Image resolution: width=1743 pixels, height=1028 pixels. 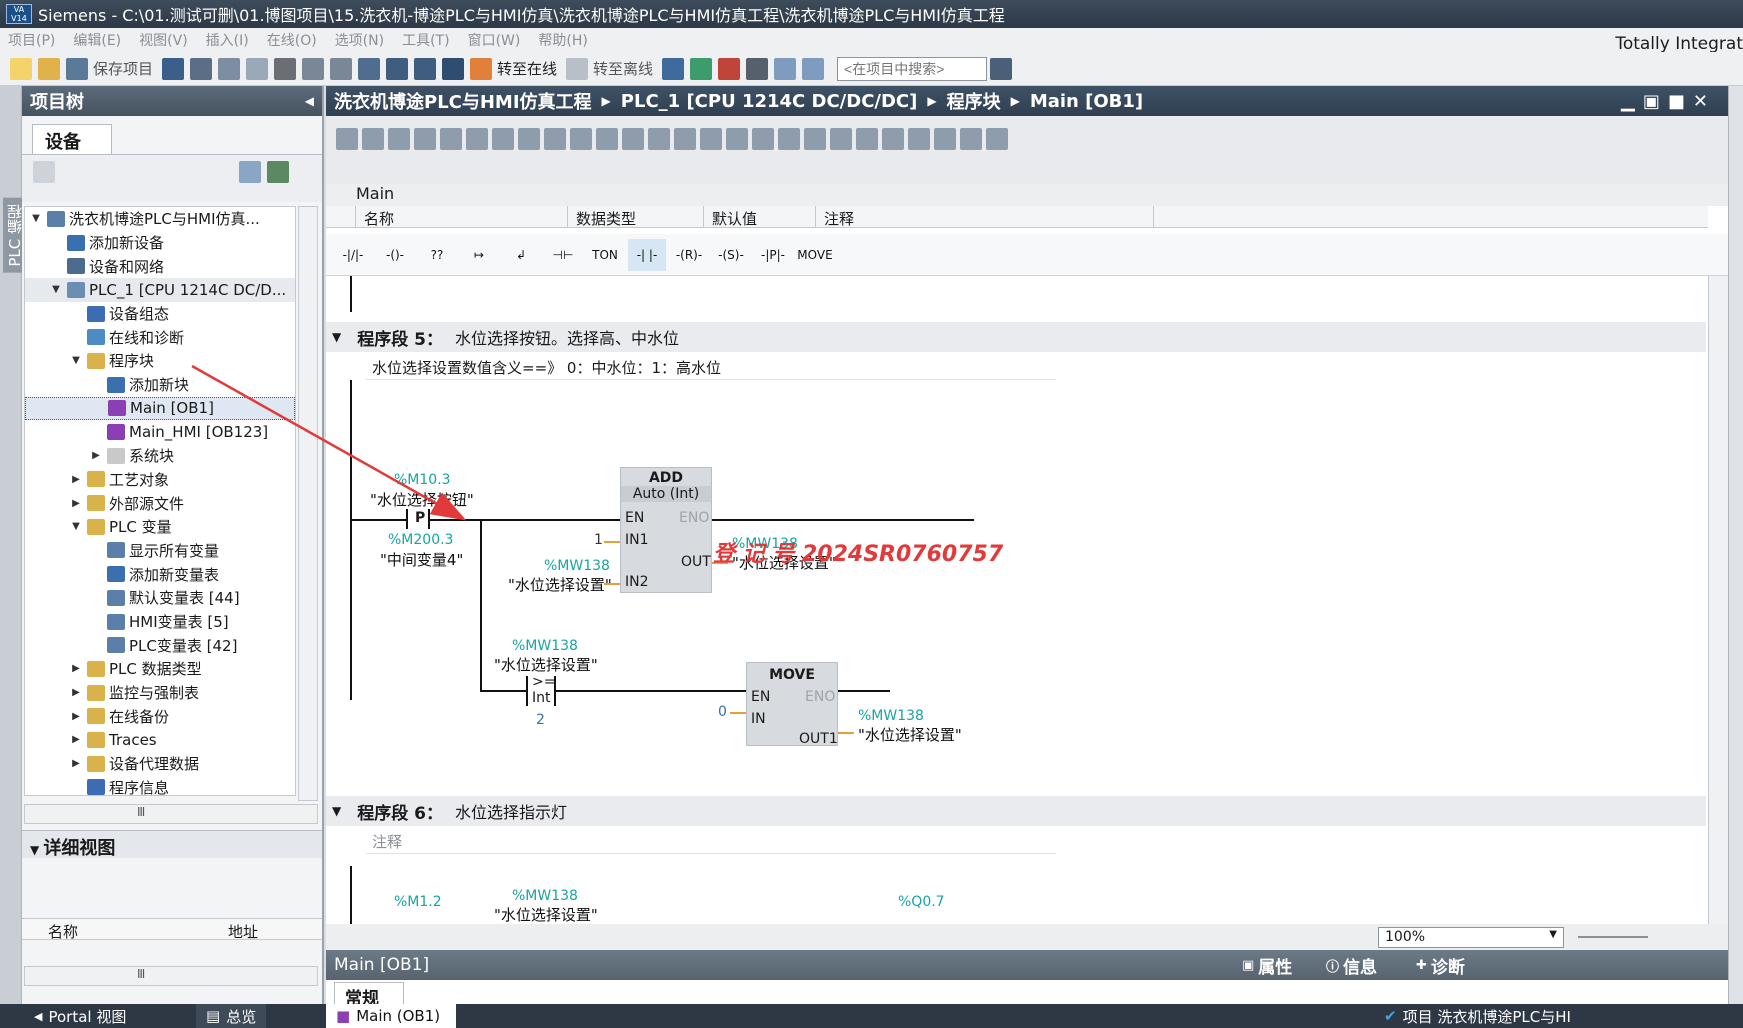 I want to click on zoom-slider, so click(x=1613, y=937).